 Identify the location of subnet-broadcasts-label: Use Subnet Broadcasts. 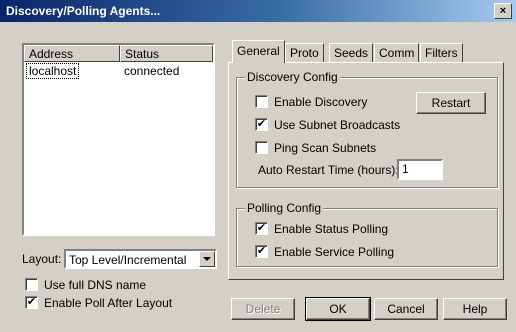
(337, 125).